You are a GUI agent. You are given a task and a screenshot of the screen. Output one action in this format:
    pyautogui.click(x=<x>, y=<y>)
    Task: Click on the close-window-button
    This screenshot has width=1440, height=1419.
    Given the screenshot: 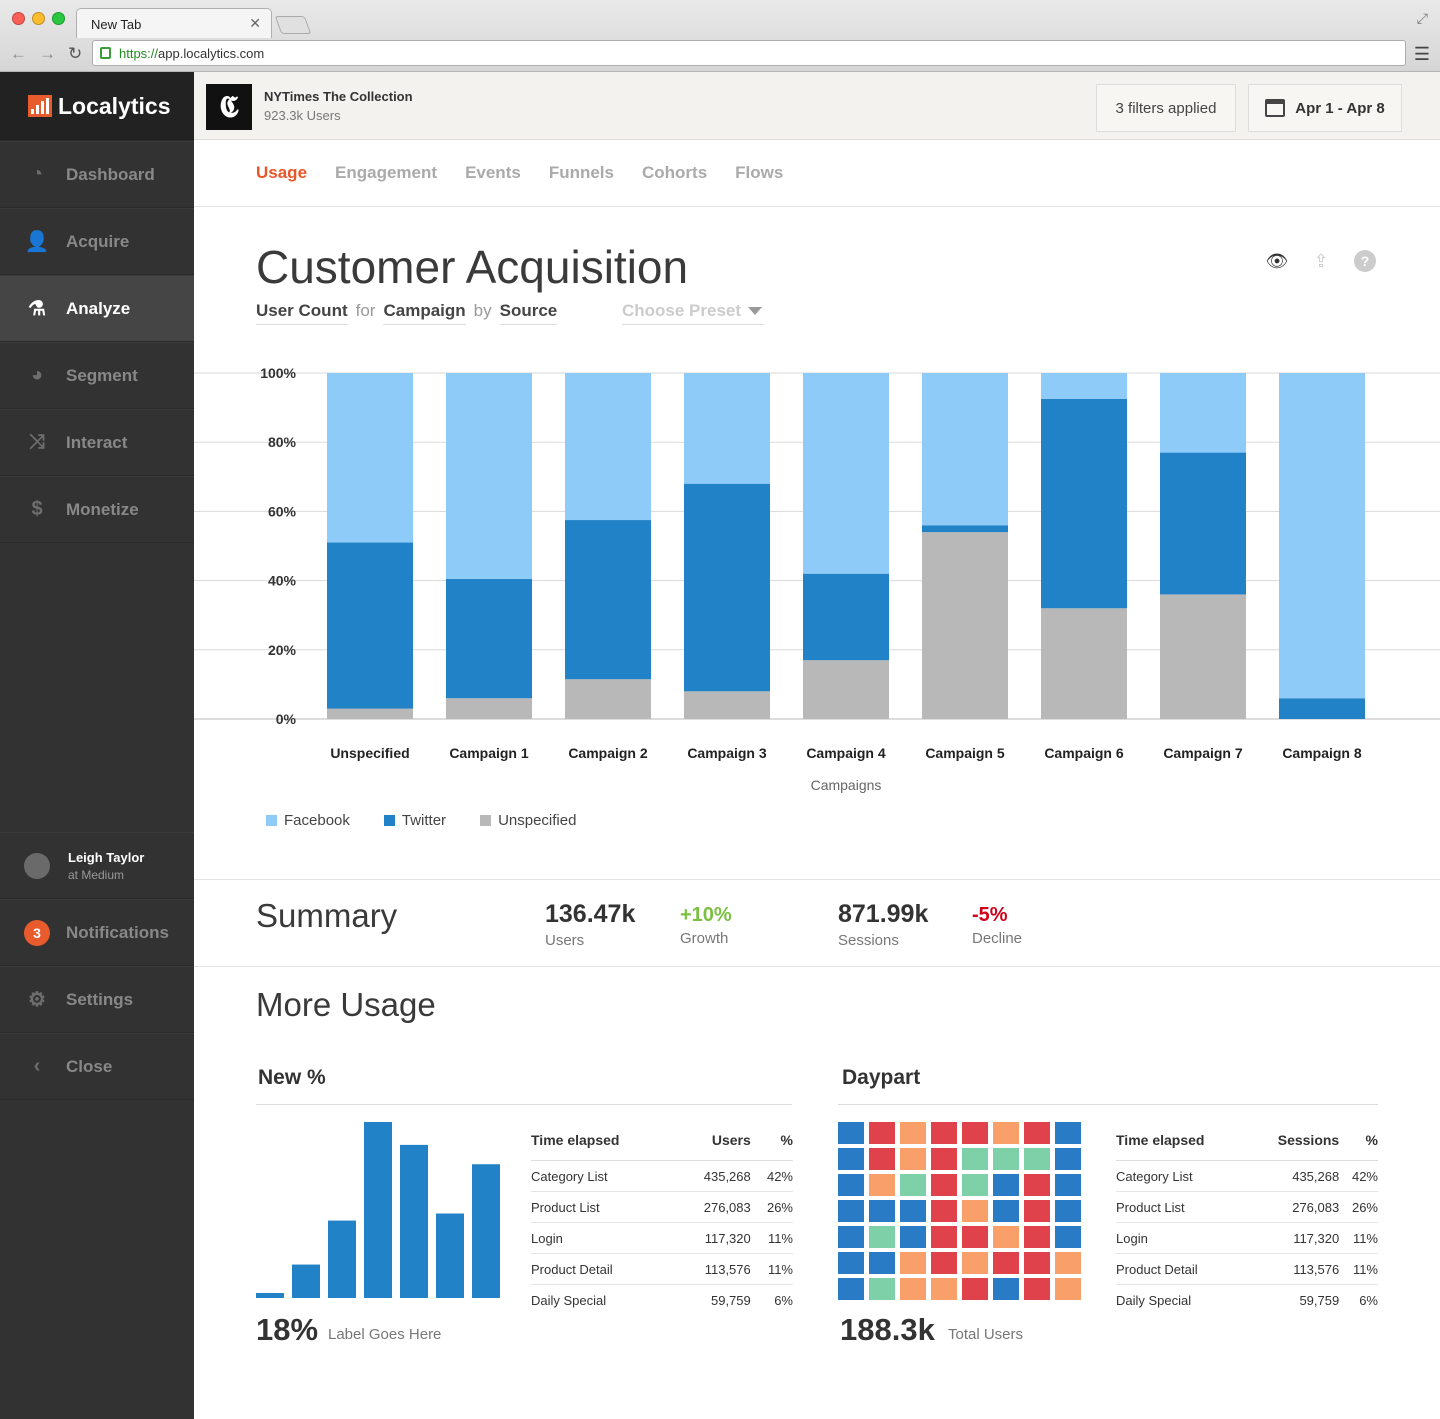 What is the action you would take?
    pyautogui.click(x=18, y=18)
    